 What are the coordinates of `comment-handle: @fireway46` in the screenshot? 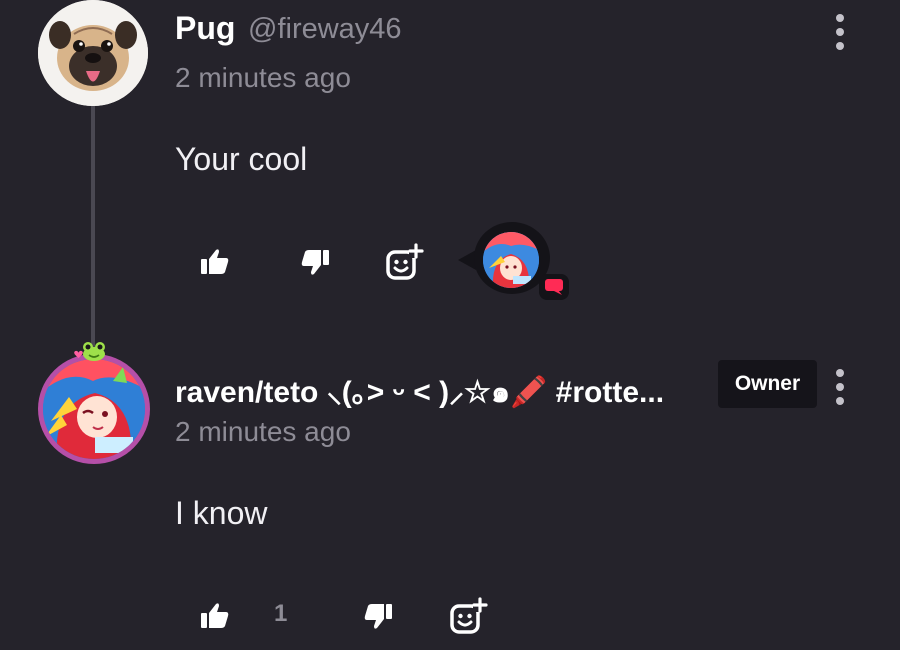 It's located at (325, 29).